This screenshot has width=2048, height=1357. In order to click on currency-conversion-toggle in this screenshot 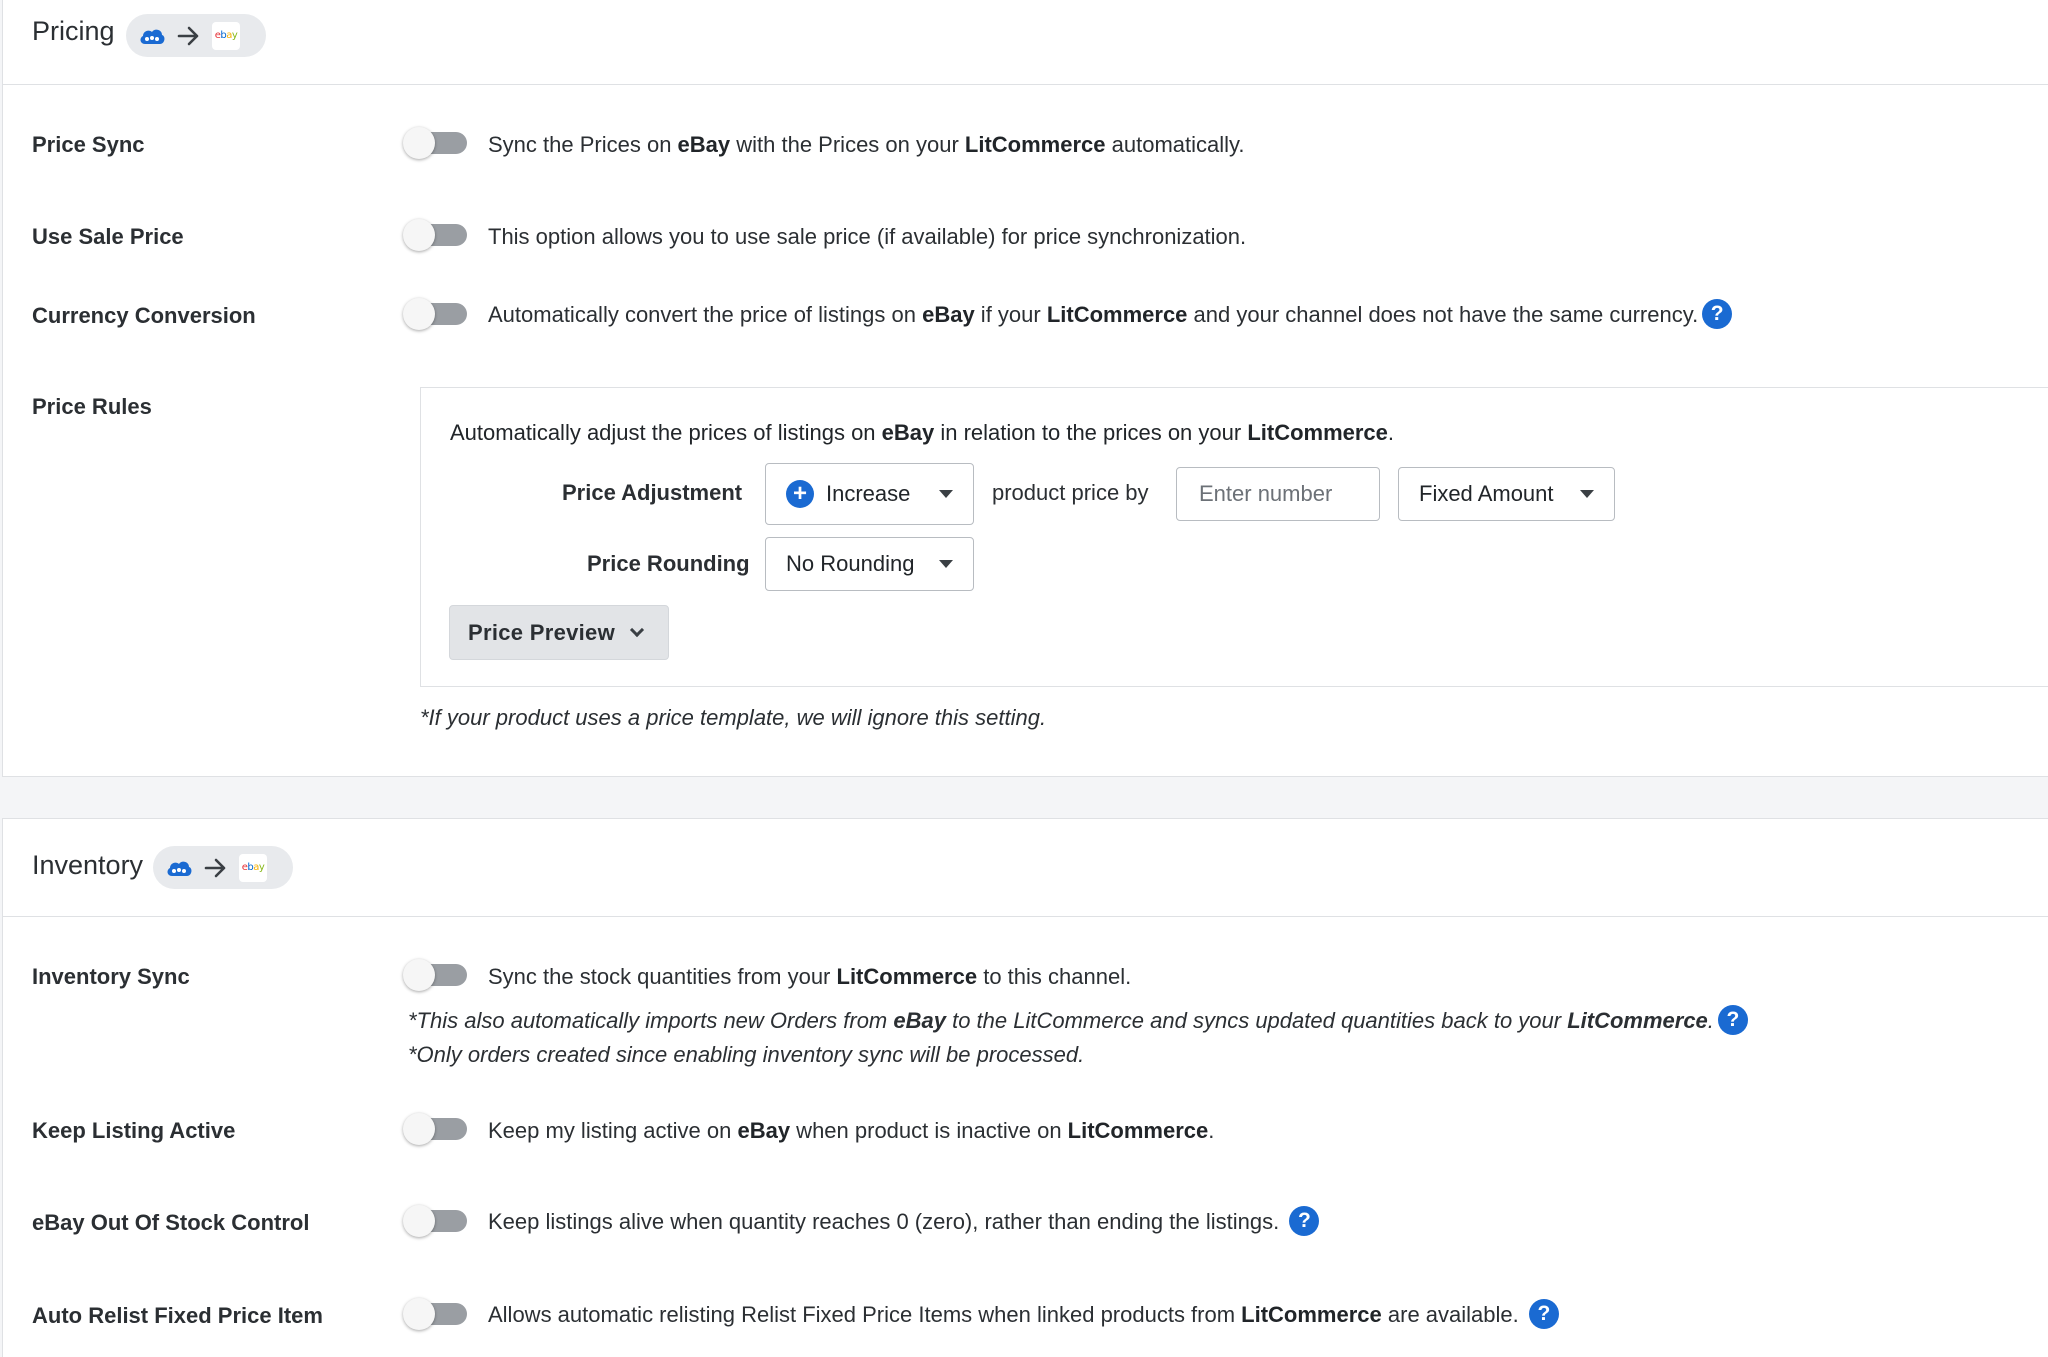, I will do `click(436, 314)`.